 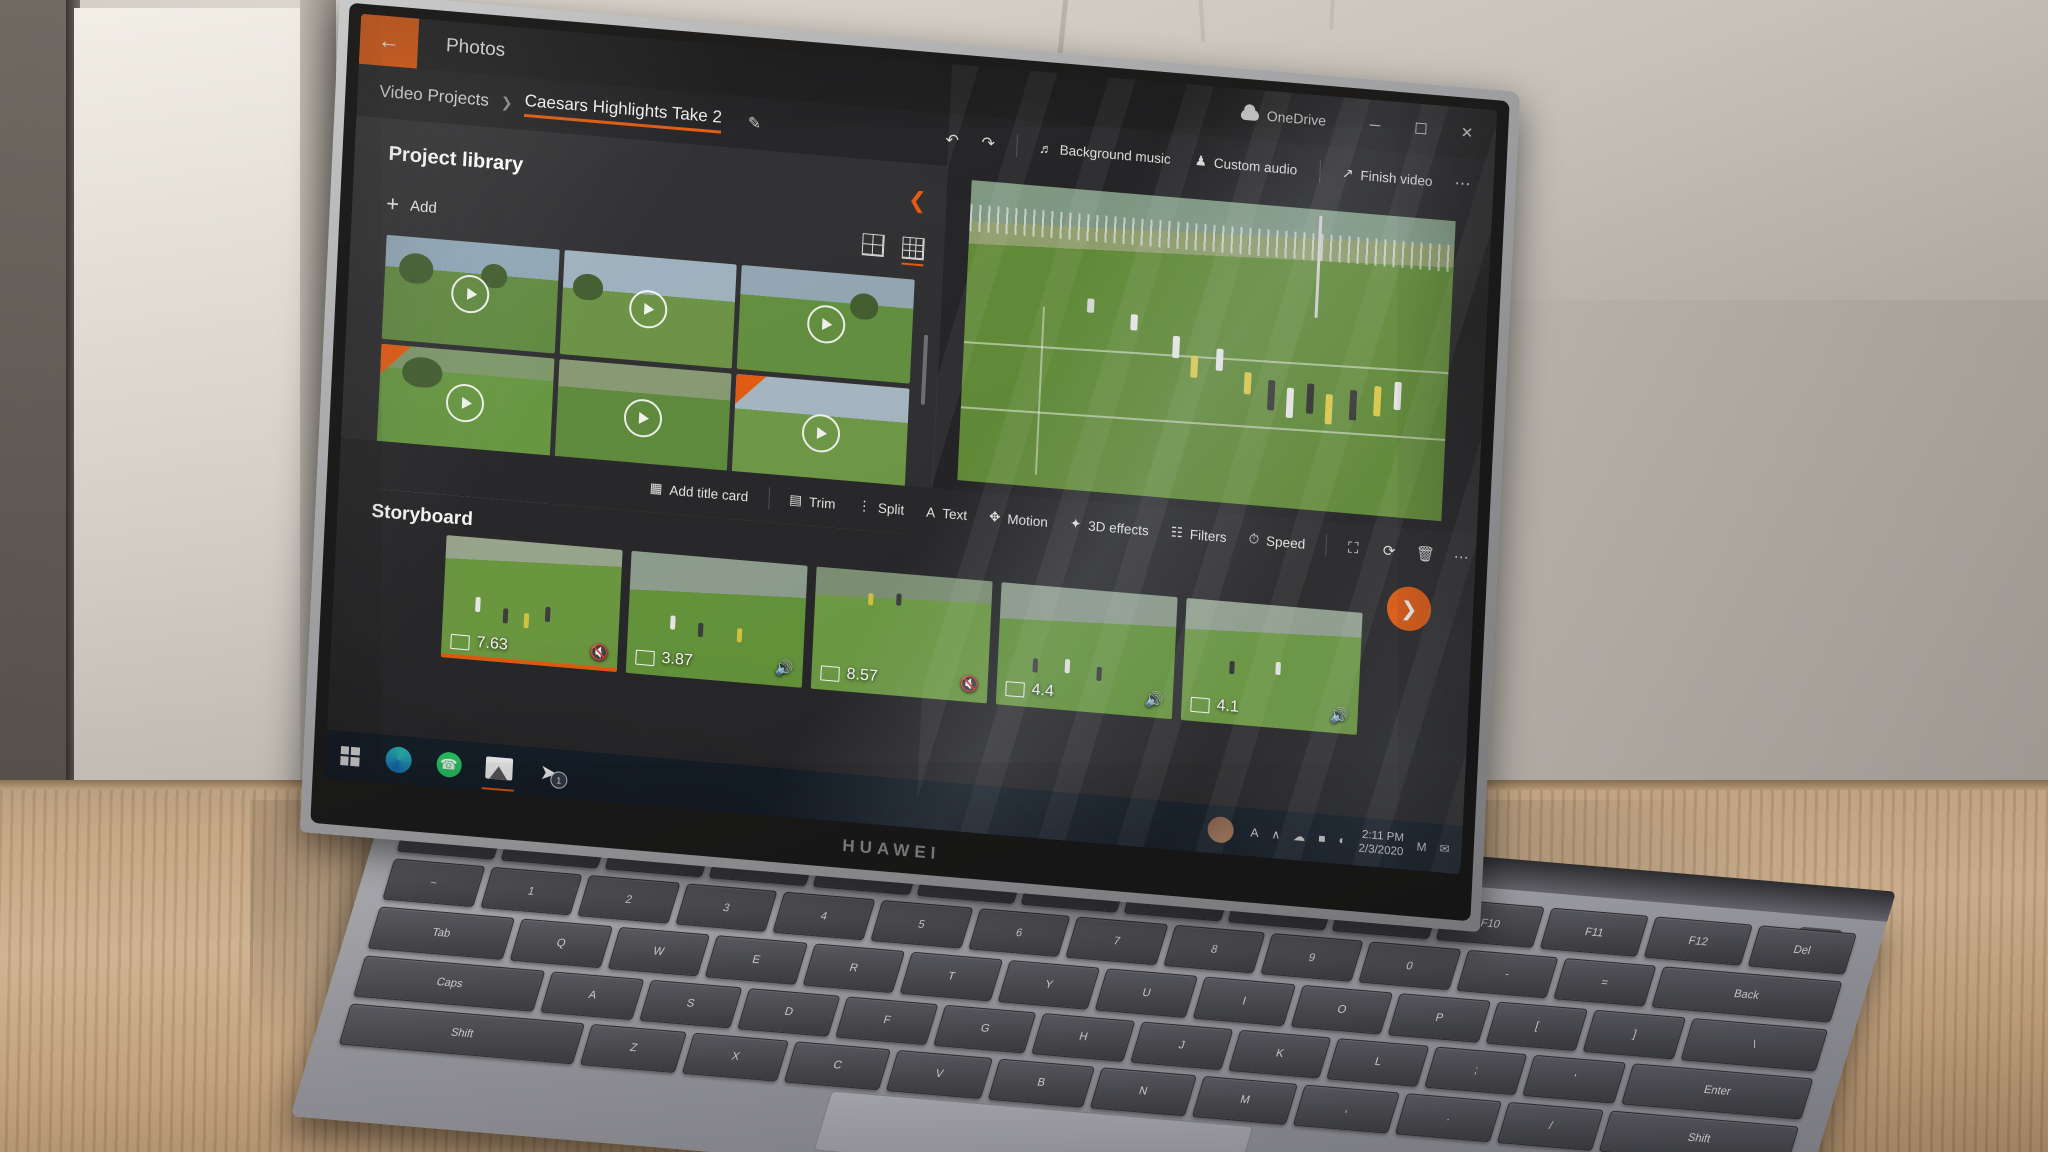 What do you see at coordinates (1388, 550) in the screenshot?
I see `rotate-icon: ⟳` at bounding box center [1388, 550].